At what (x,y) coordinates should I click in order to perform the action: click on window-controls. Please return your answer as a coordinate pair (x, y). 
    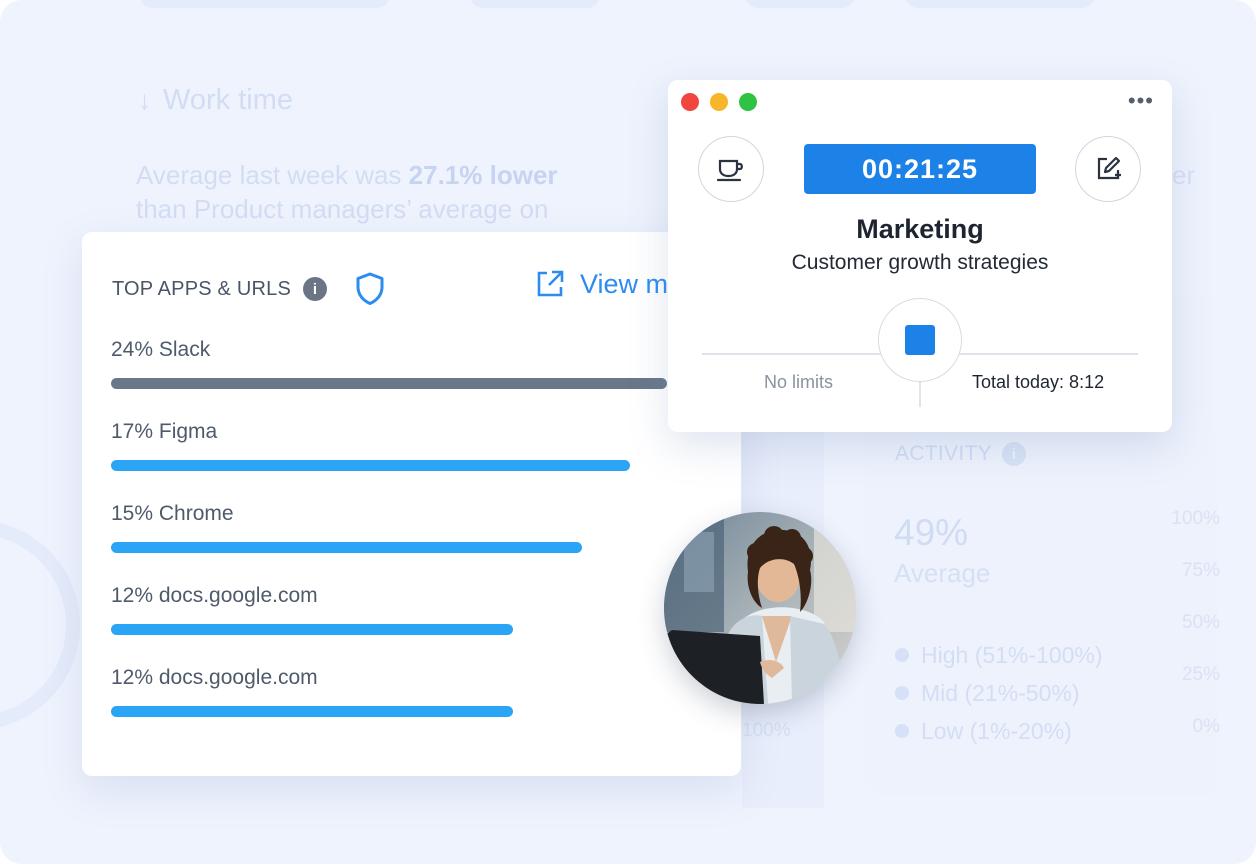
    Looking at the image, I should click on (719, 102).